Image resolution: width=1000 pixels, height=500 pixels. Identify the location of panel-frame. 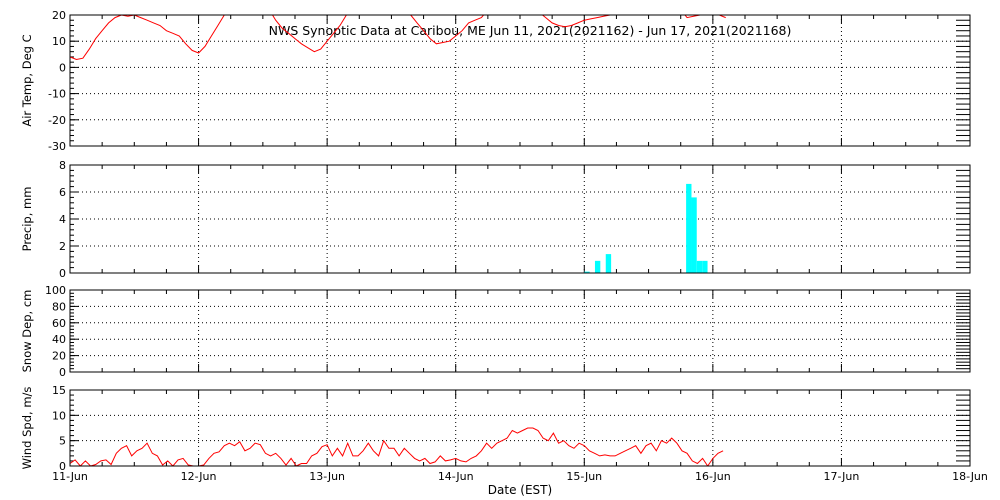
(520, 428).